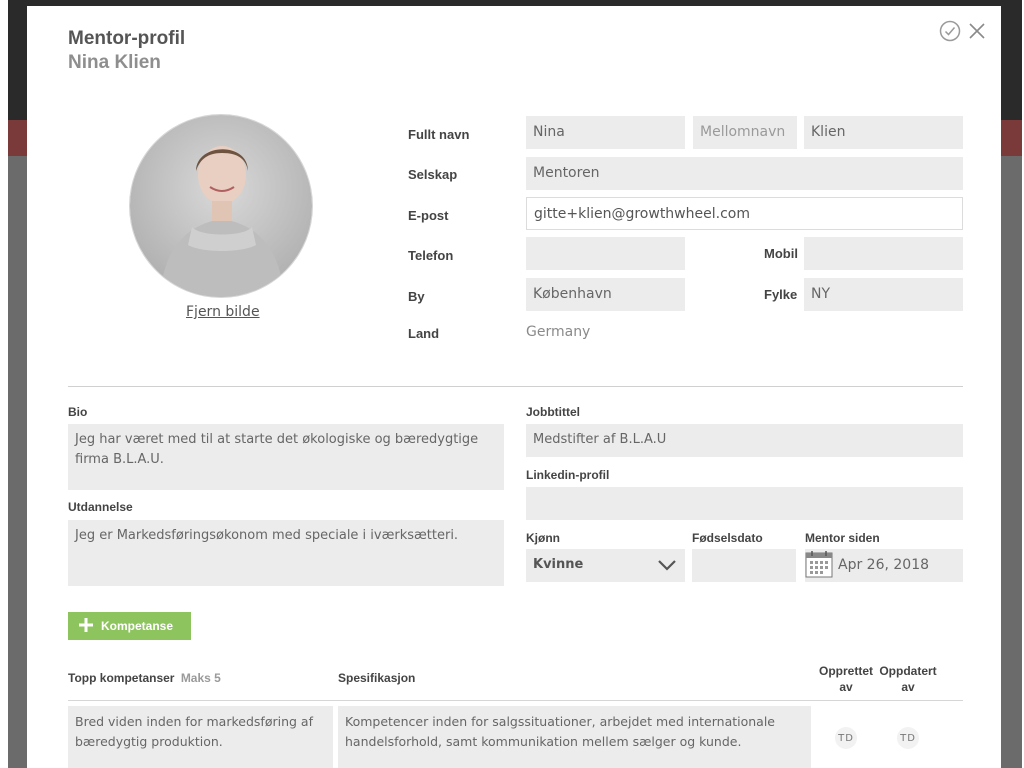 The image size is (1024, 768). I want to click on company-label: Selskap, so click(433, 174).